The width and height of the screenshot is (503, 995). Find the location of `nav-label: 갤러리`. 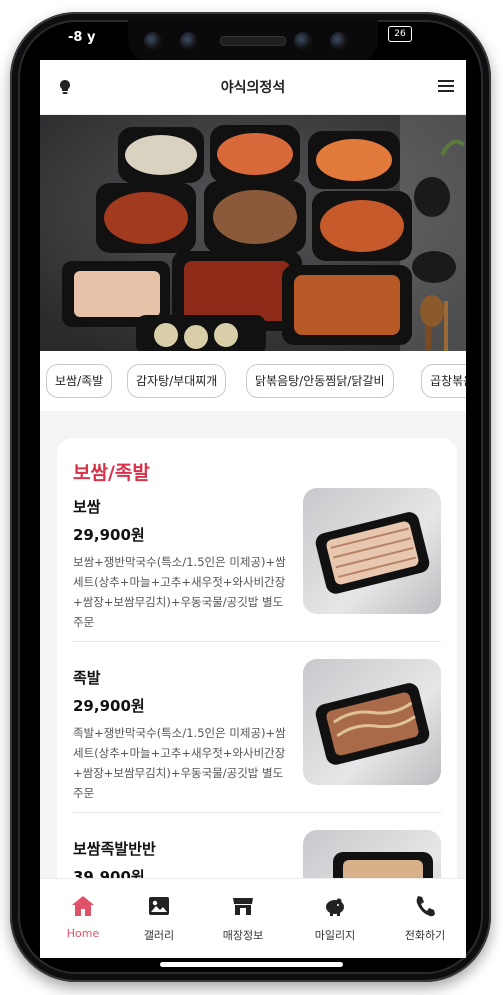

nav-label: 갤러리 is located at coordinates (159, 935).